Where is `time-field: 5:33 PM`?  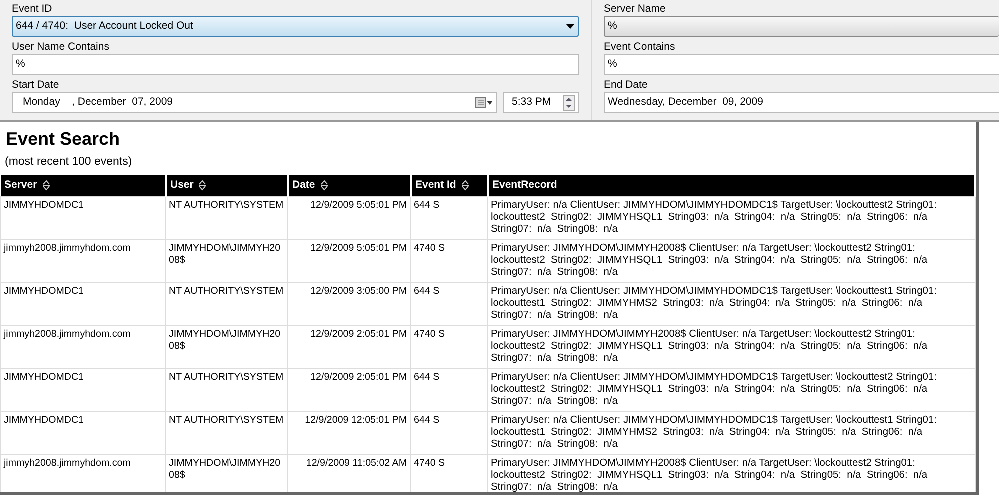 time-field: 5:33 PM is located at coordinates (541, 102).